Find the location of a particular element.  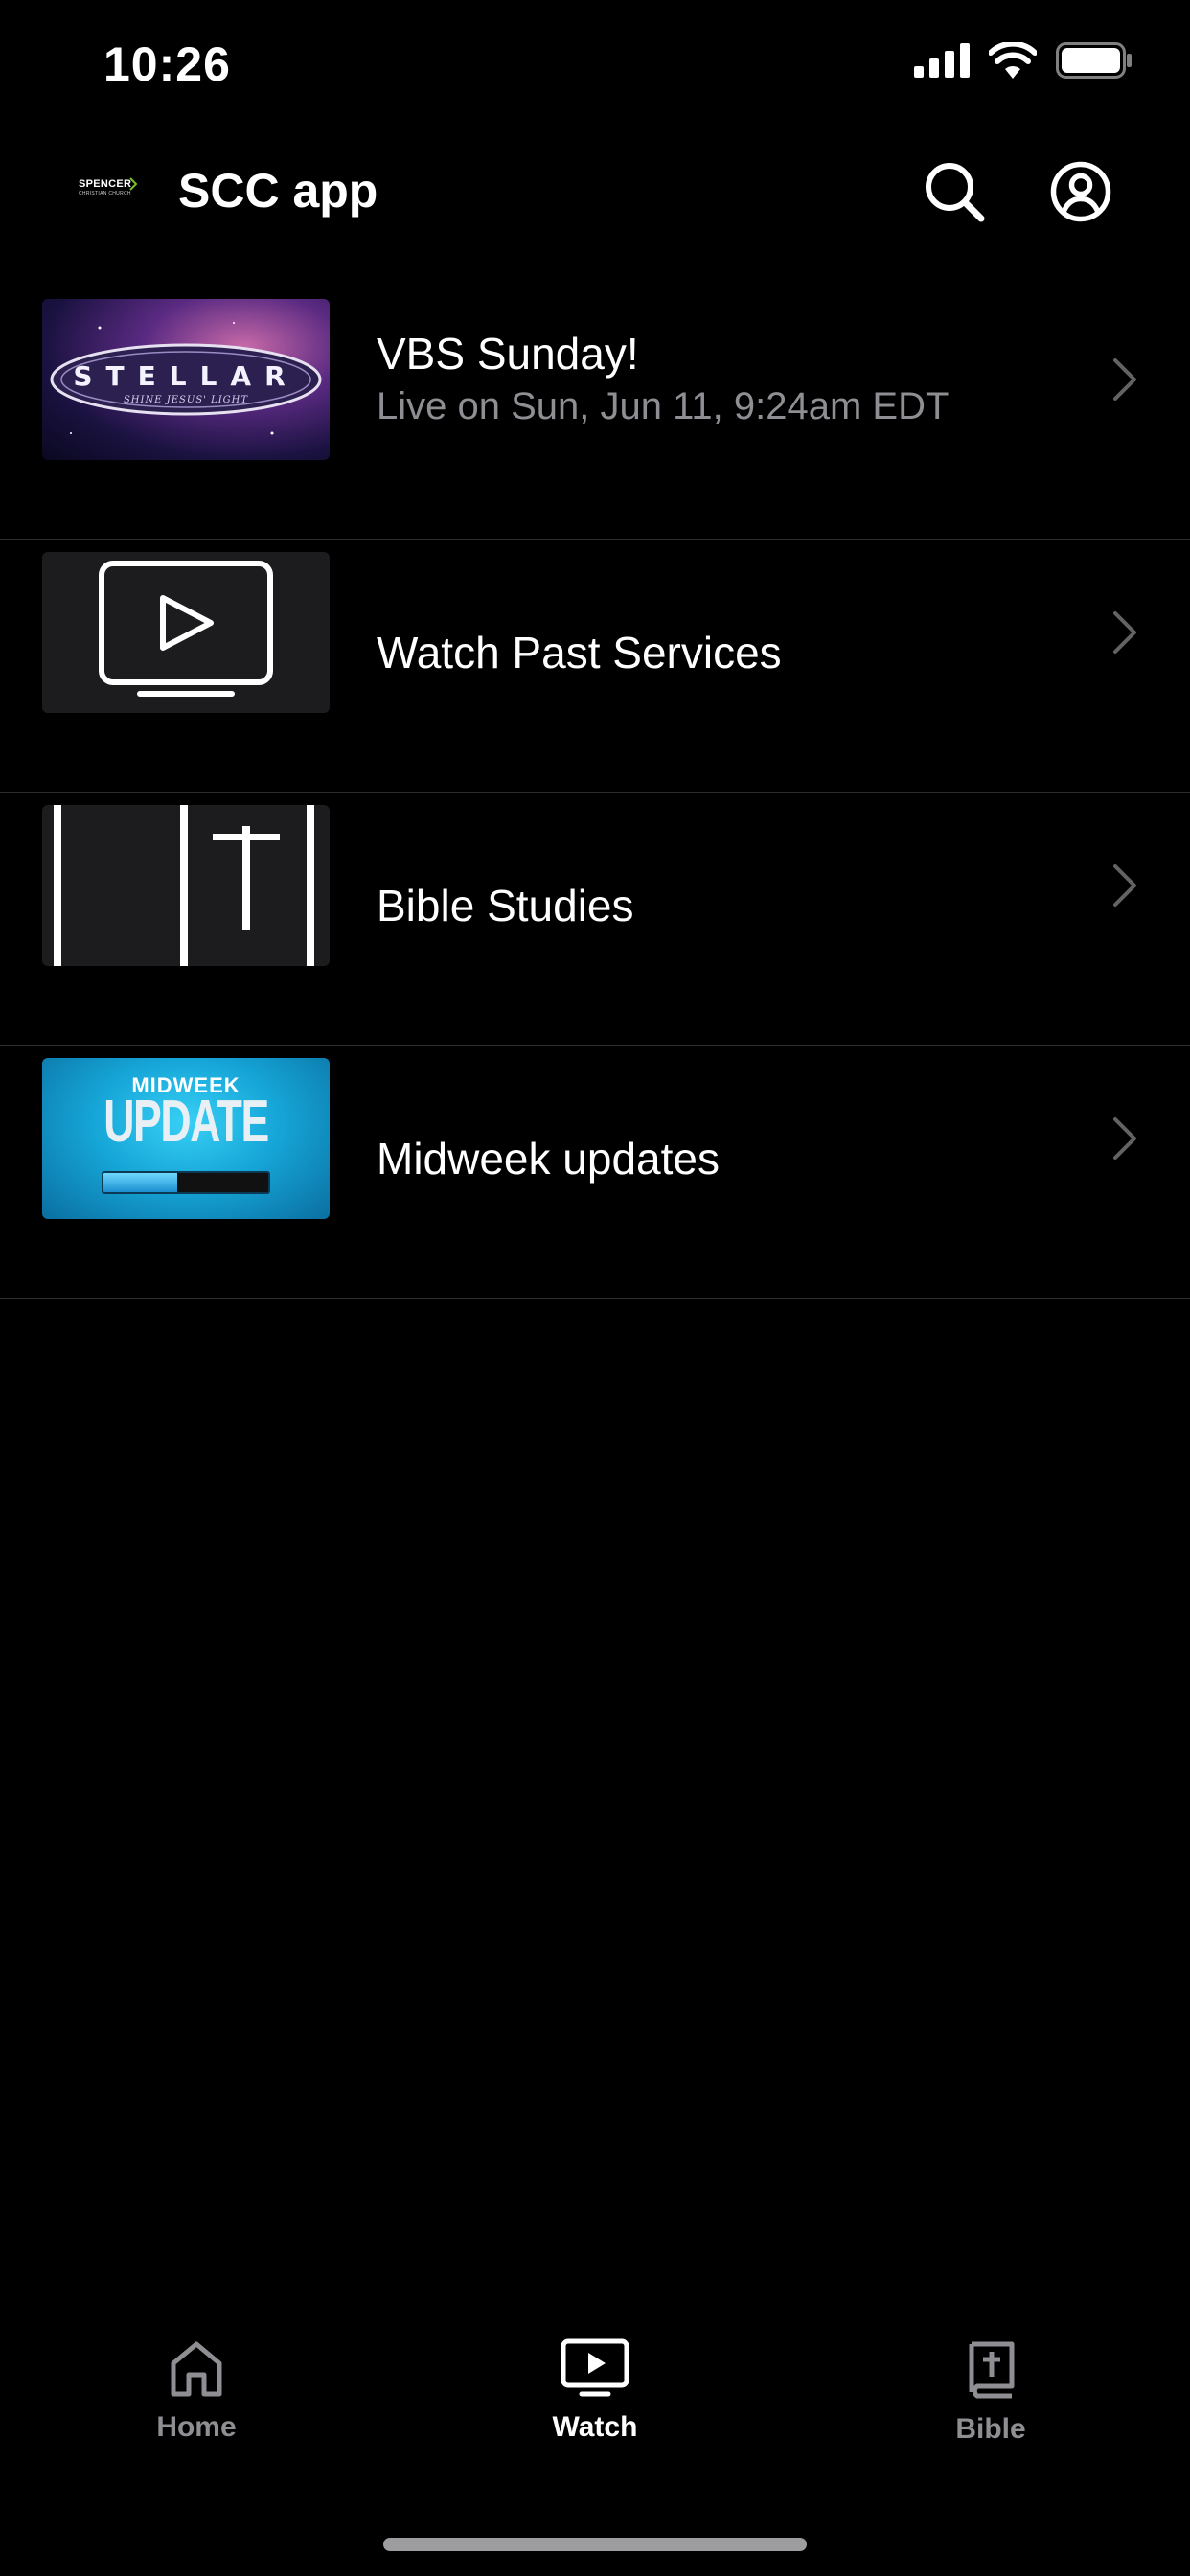

church-logo: SPENCER CHRISTIAN CHURCH is located at coordinates (111, 192).